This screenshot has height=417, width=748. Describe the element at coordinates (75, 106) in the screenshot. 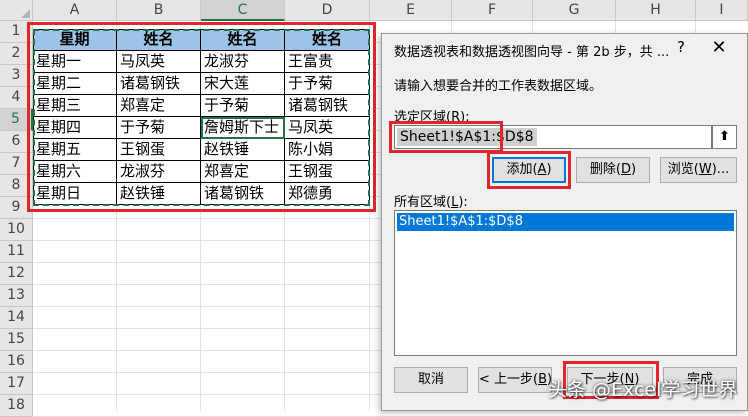

I see `table-cell: 星期三` at that location.